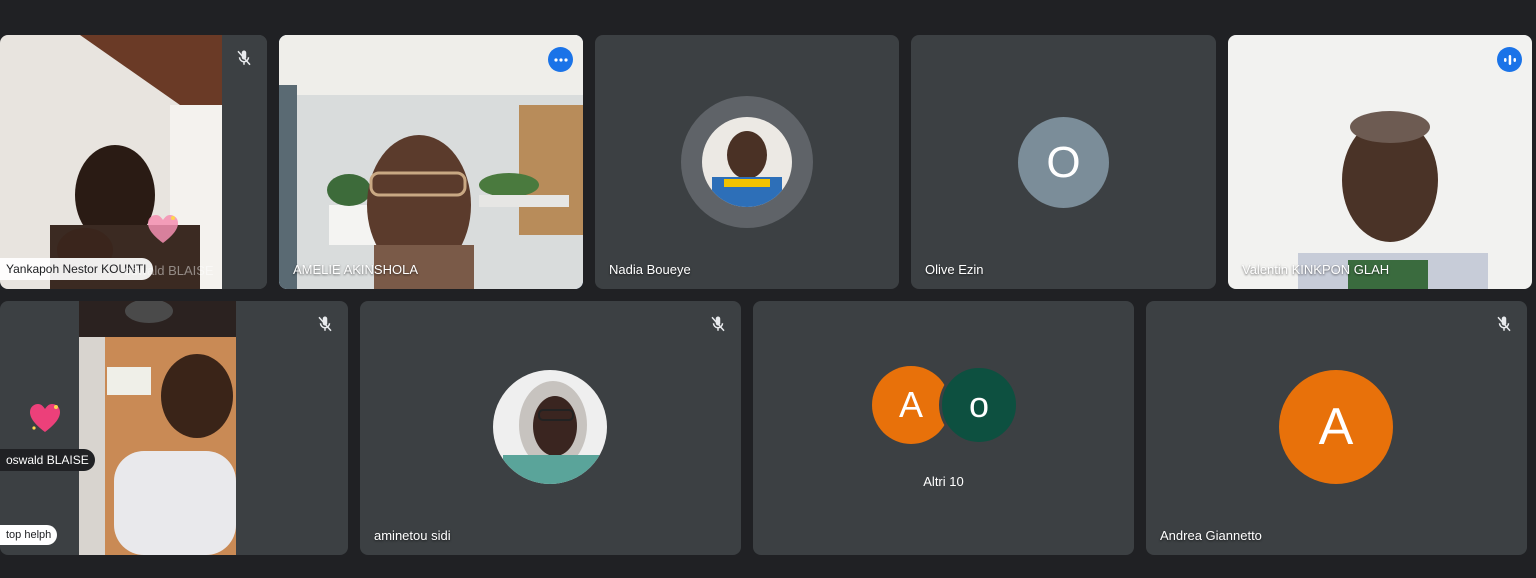 This screenshot has width=1536, height=578. I want to click on participant-name: Olive Ezin, so click(954, 269).